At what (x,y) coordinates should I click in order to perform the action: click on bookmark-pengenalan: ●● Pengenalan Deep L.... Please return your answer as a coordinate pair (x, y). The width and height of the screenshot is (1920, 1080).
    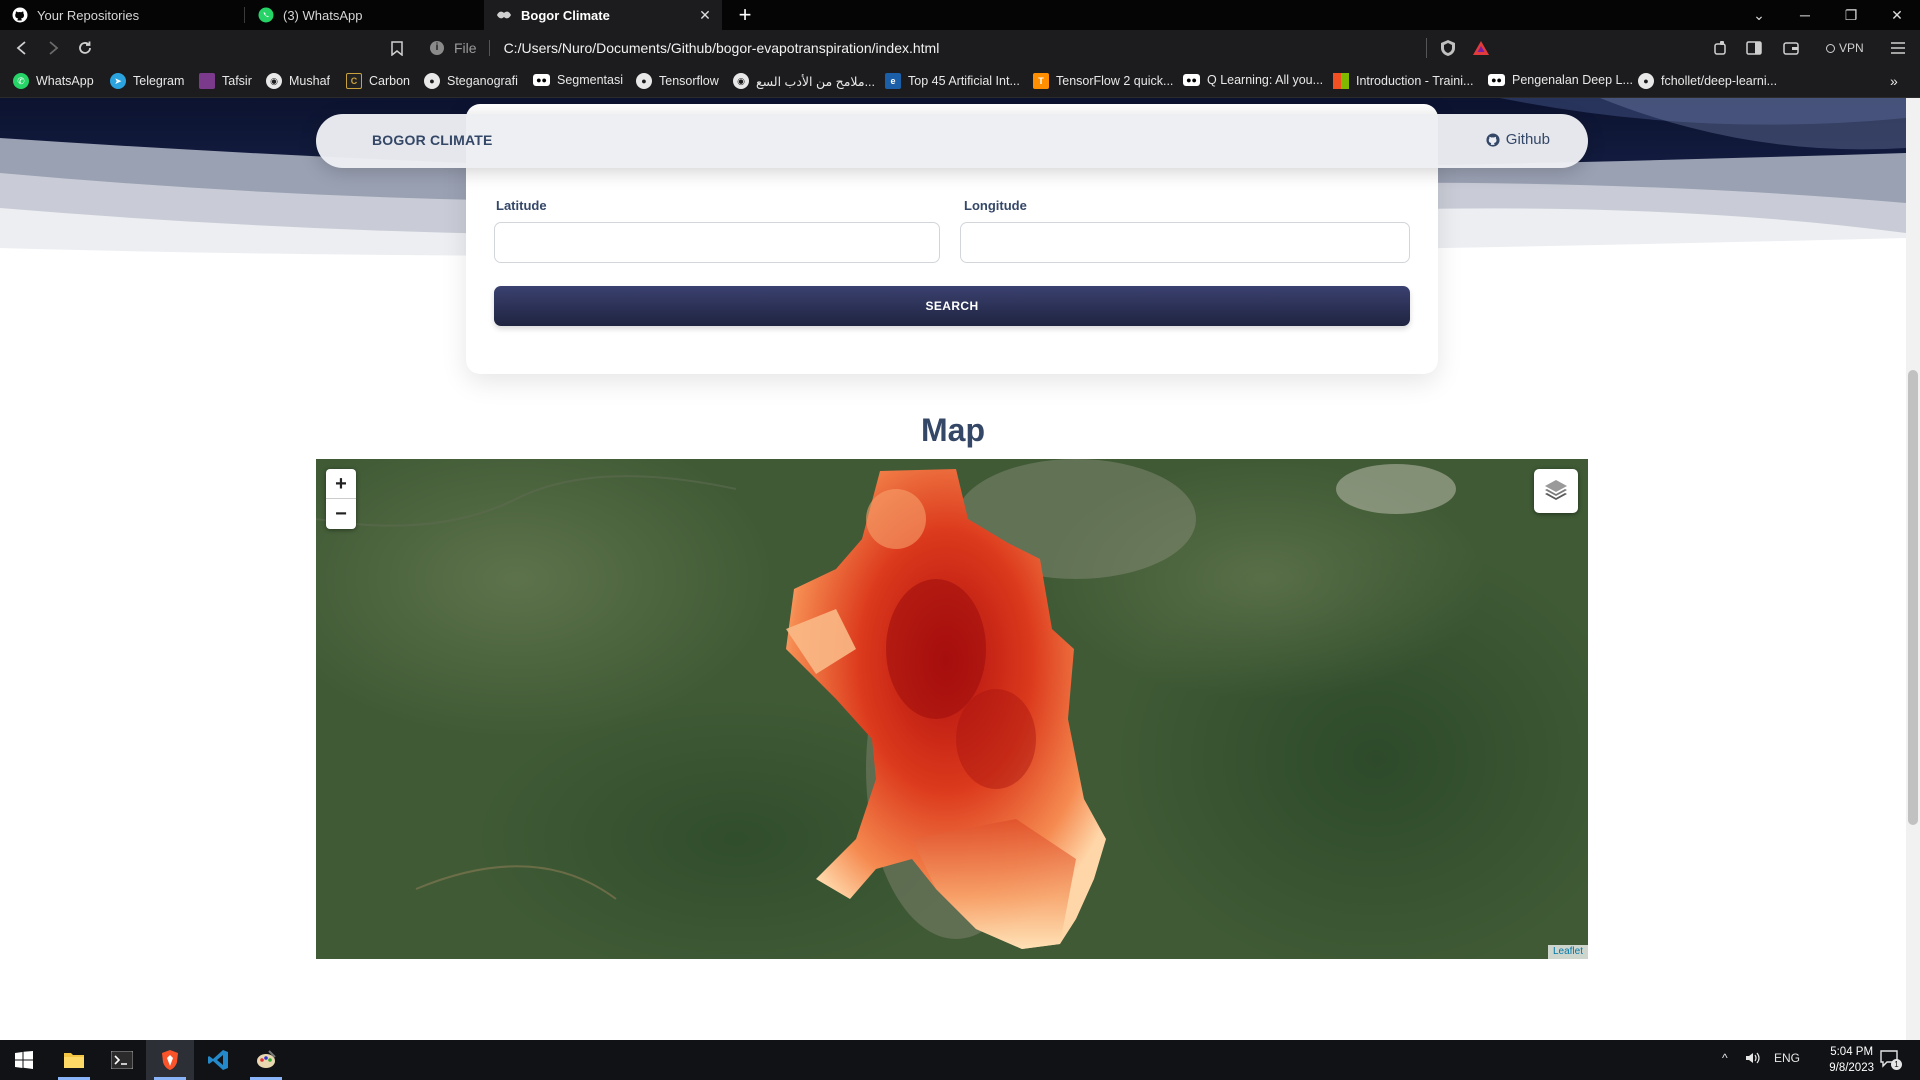
    Looking at the image, I should click on (1560, 80).